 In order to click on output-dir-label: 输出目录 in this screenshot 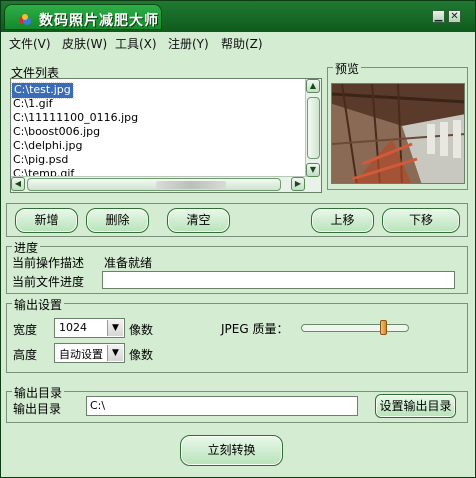, I will do `click(37, 409)`.